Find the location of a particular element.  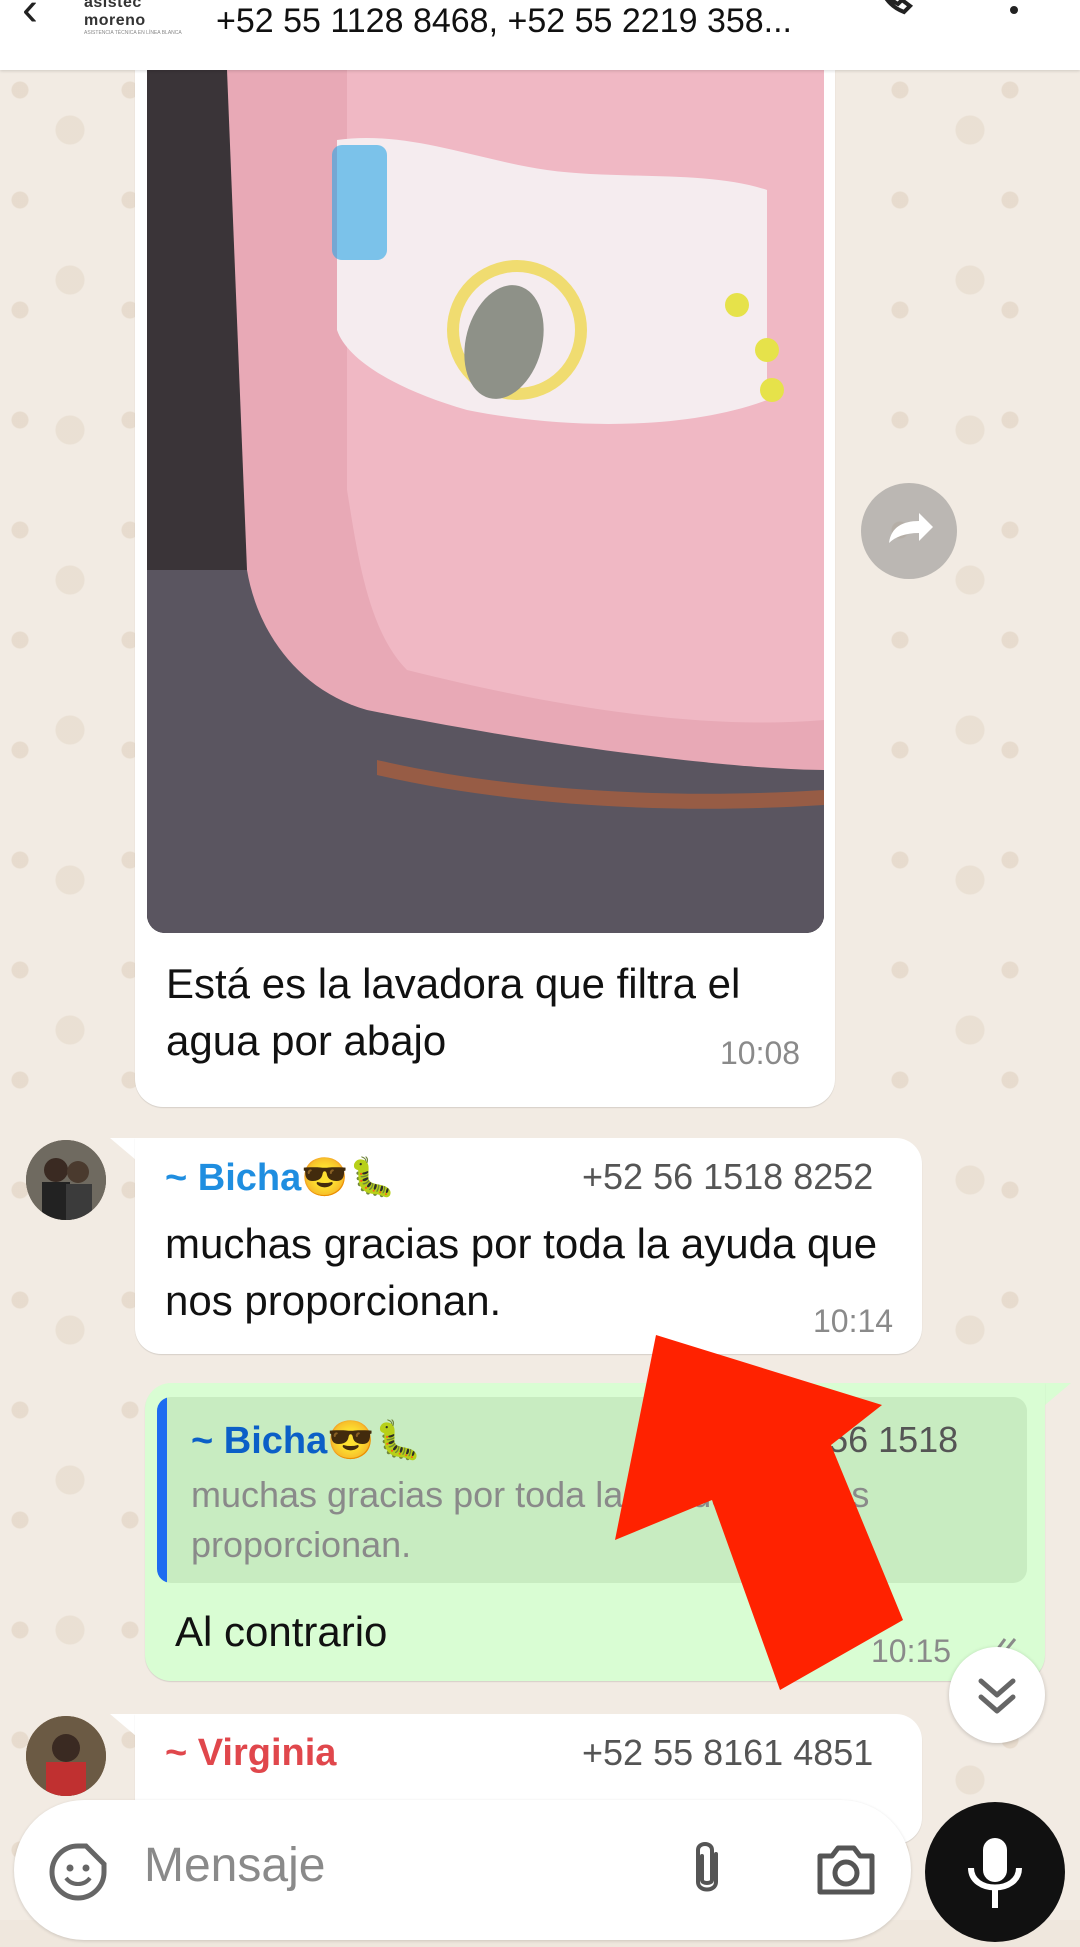

logo-text: asistec moreno is located at coordinates (115, 14).